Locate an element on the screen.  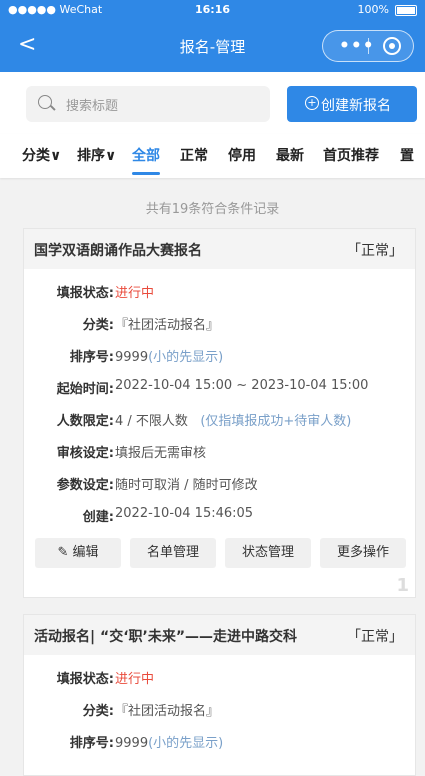
list-manage-button: 名单管理 is located at coordinates (173, 553).